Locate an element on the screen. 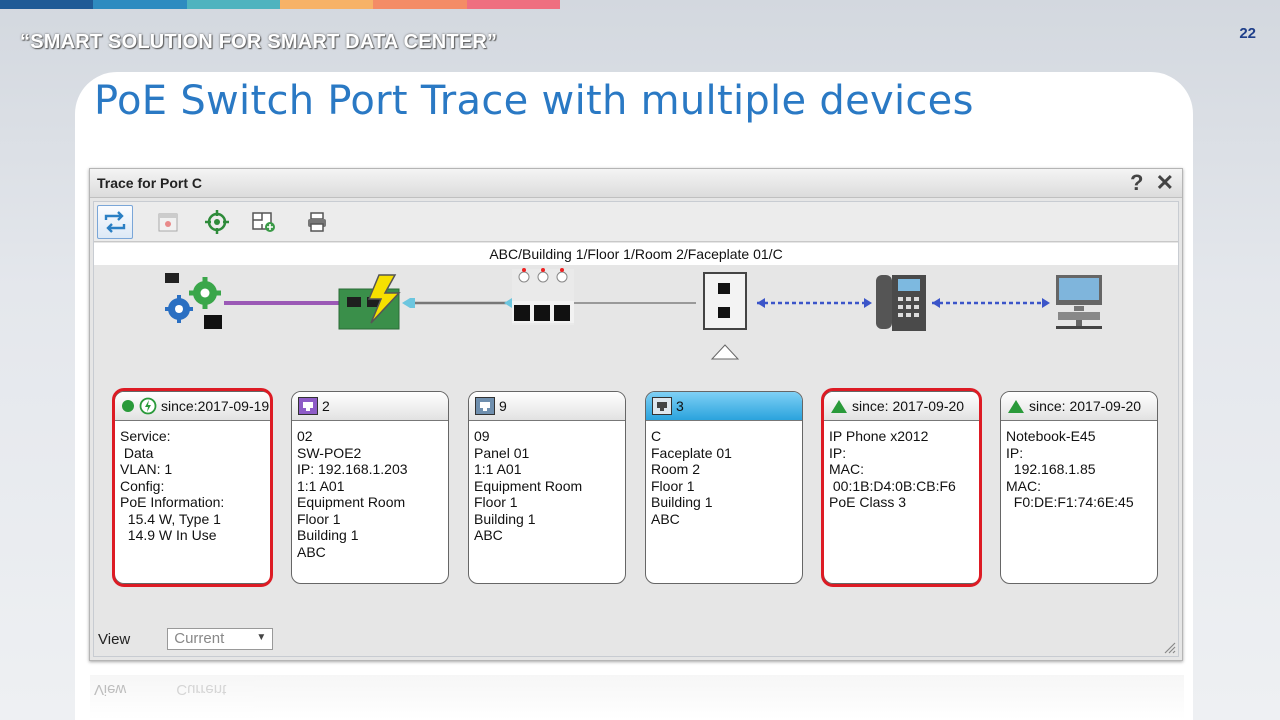  top-color-bar is located at coordinates (280, 4).